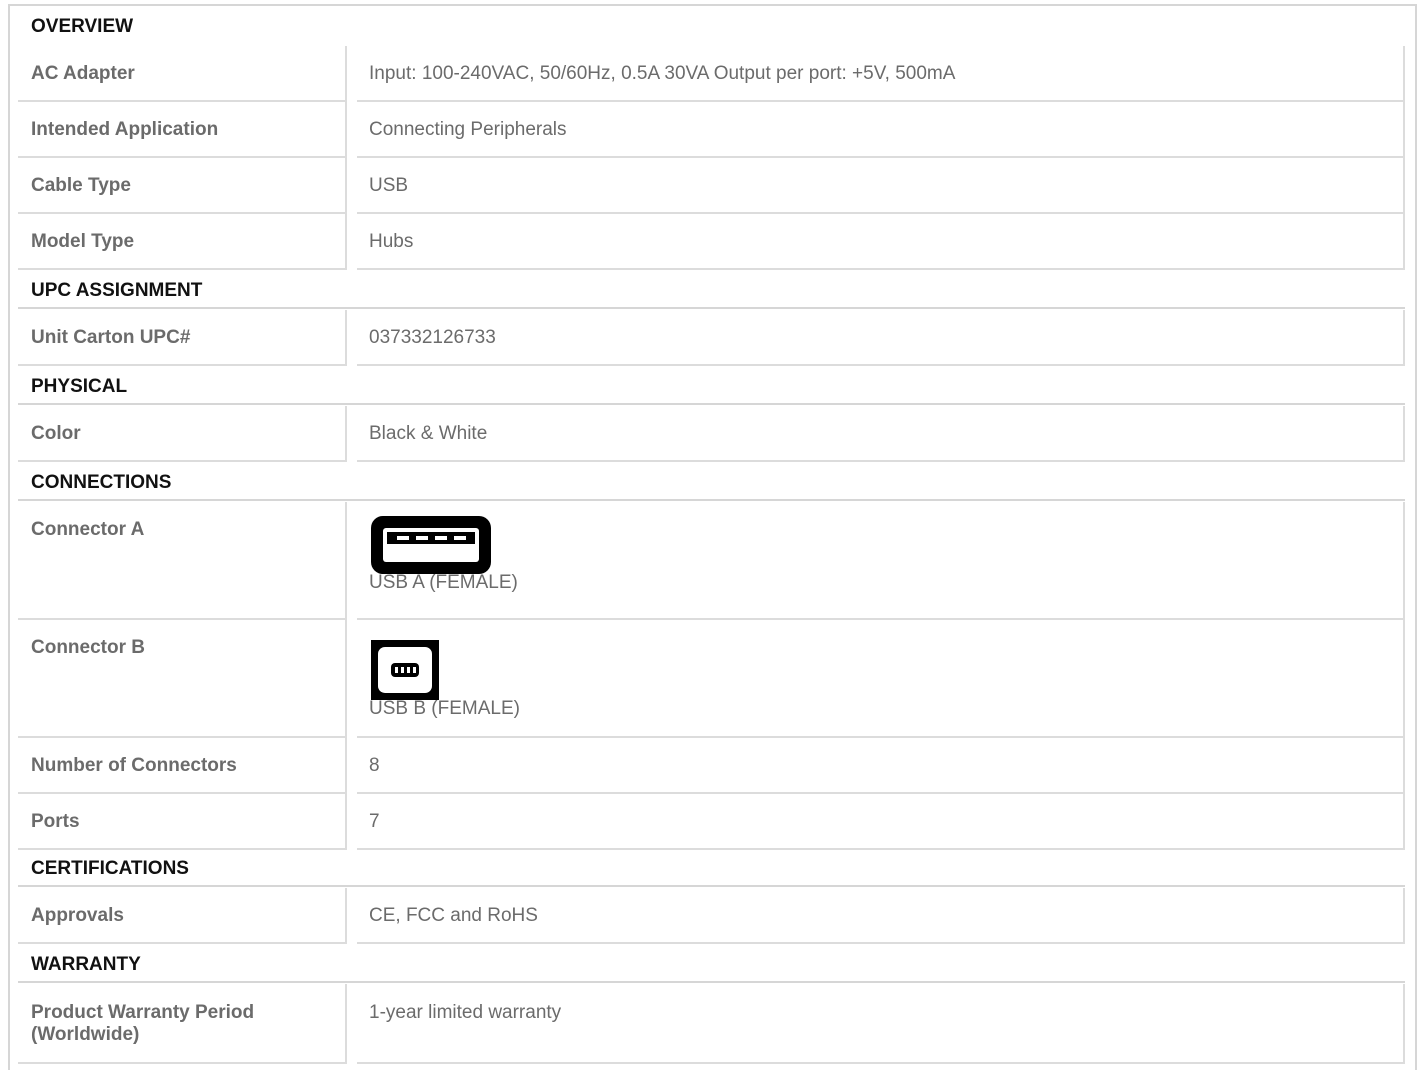 This screenshot has height=1070, width=1418. Describe the element at coordinates (444, 708) in the screenshot. I see `connector-b-type: USB B (FEMALE)` at that location.